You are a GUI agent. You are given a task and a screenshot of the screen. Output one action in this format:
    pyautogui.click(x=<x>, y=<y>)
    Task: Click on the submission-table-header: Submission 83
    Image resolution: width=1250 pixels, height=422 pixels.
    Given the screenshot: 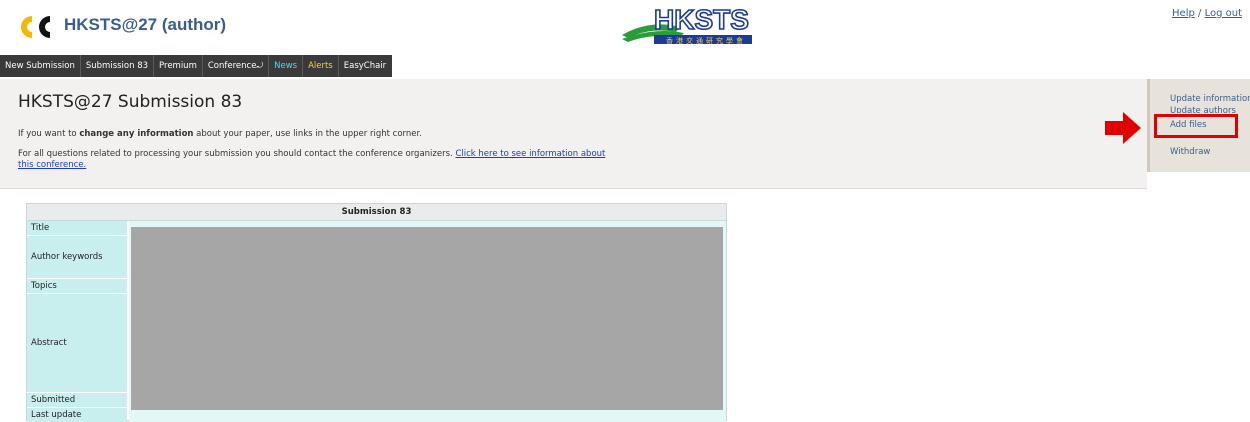 What is the action you would take?
    pyautogui.click(x=376, y=212)
    